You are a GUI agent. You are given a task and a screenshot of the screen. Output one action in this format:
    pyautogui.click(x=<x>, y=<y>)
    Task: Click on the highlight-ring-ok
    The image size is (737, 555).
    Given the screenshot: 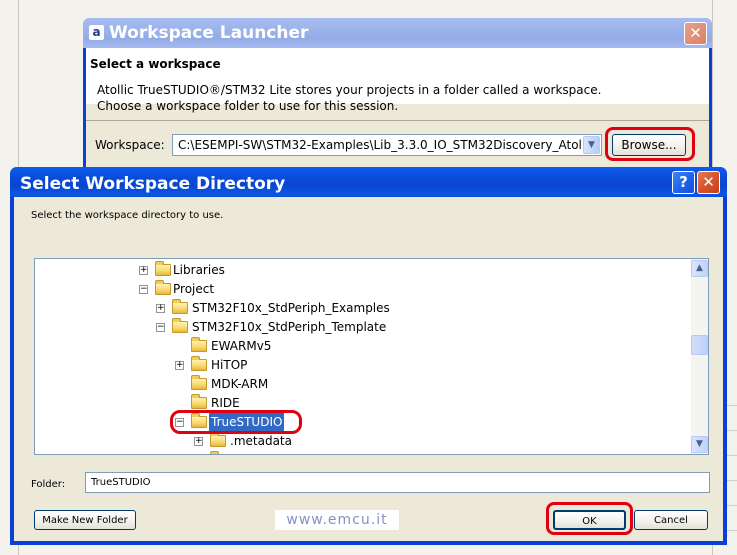 What is the action you would take?
    pyautogui.click(x=589, y=518)
    